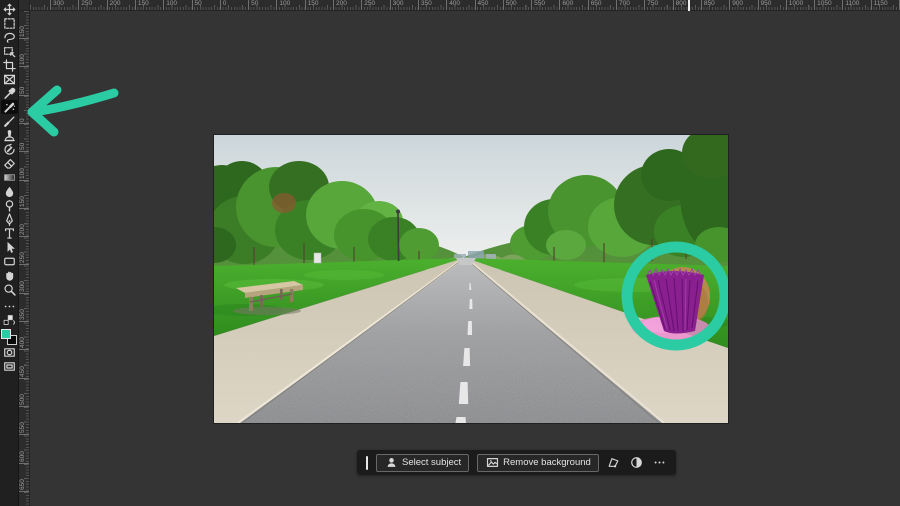 The width and height of the screenshot is (900, 506). I want to click on eraser-tool, so click(9, 163).